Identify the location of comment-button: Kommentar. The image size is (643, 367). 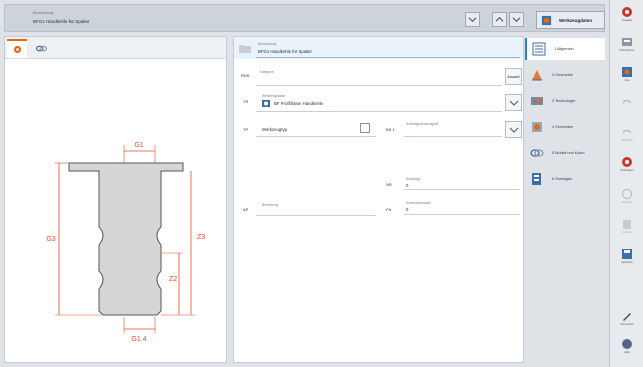
(627, 322).